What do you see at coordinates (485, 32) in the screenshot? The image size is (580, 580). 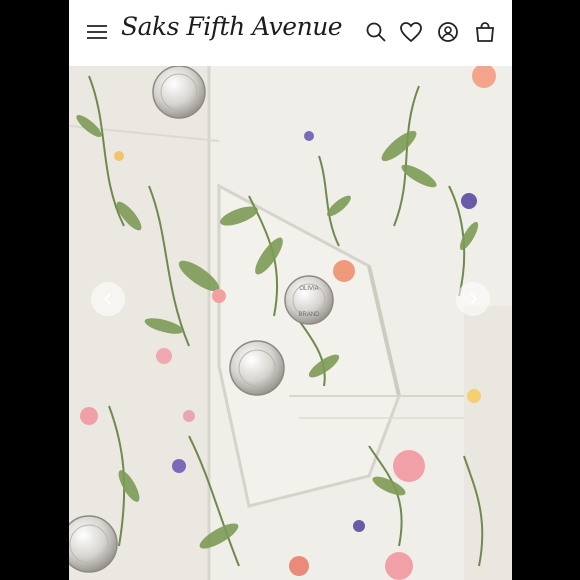 I see `shopping-bag-icon` at bounding box center [485, 32].